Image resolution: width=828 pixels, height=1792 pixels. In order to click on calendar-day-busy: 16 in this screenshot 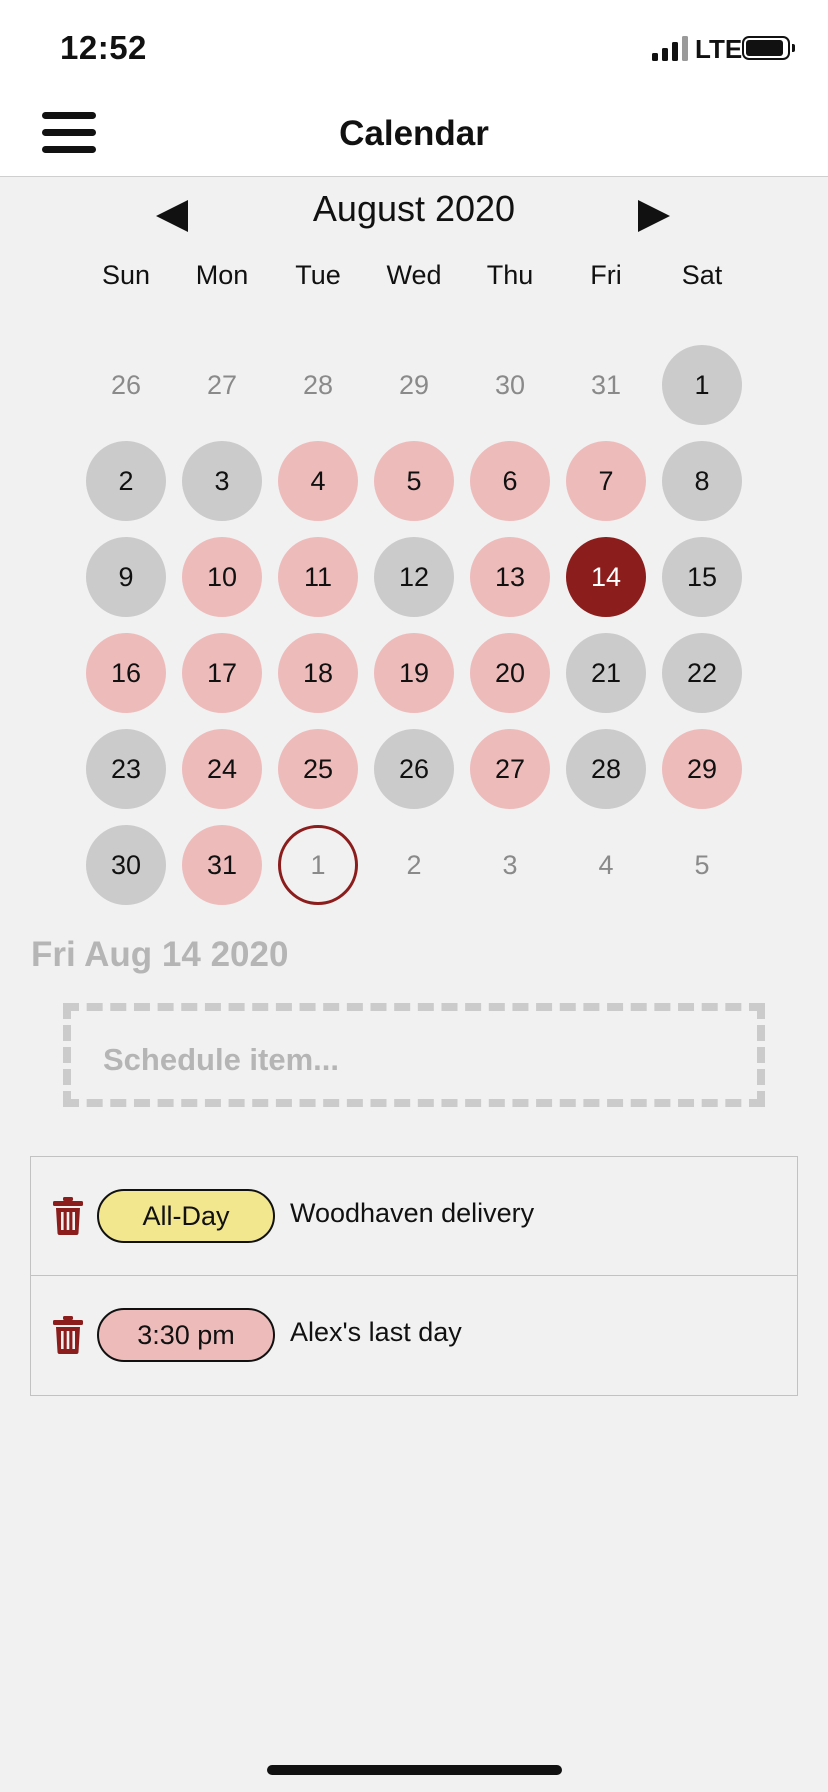, I will do `click(126, 673)`.